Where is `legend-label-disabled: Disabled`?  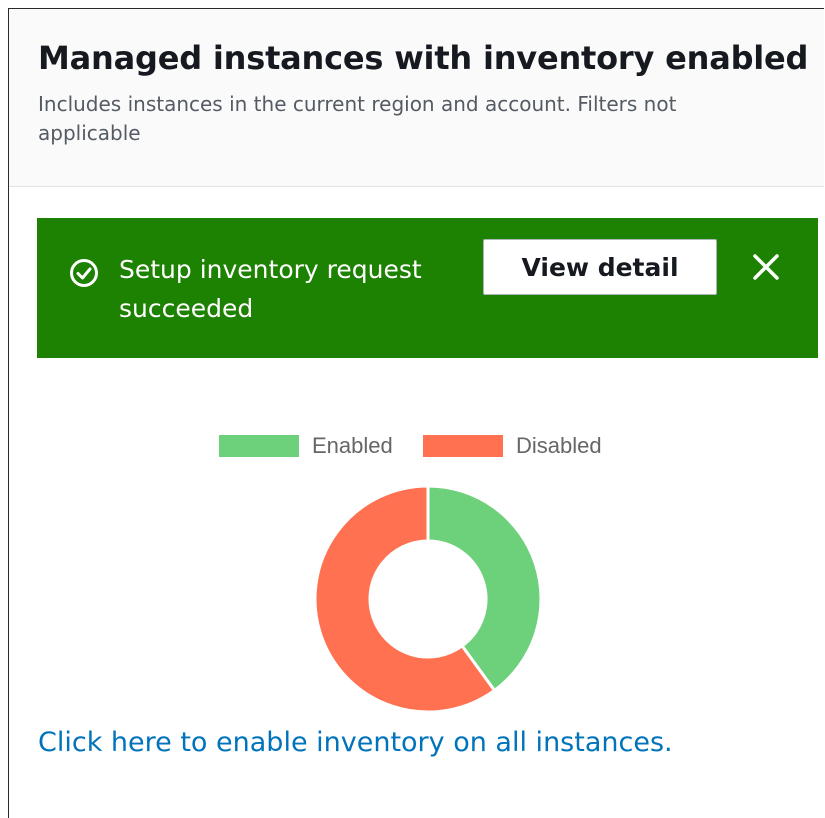 legend-label-disabled: Disabled is located at coordinates (559, 445).